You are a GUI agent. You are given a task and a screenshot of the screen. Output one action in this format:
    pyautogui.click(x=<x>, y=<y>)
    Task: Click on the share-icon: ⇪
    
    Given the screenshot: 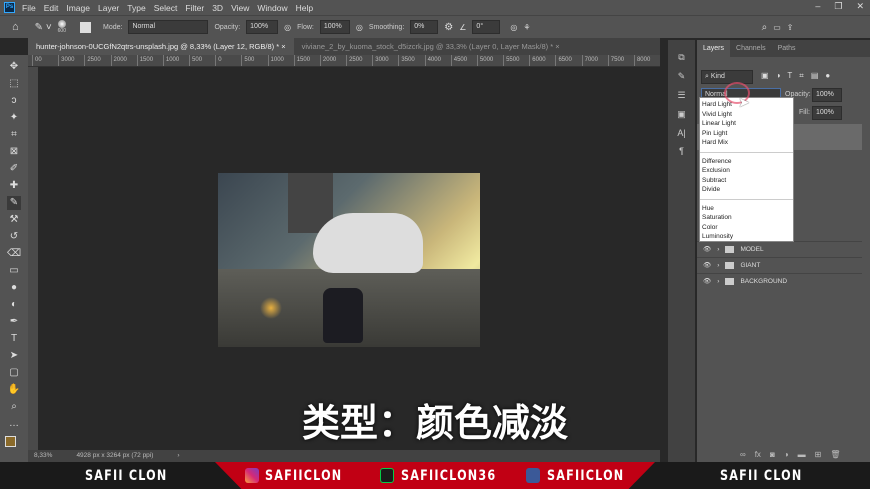 What is the action you would take?
    pyautogui.click(x=790, y=27)
    